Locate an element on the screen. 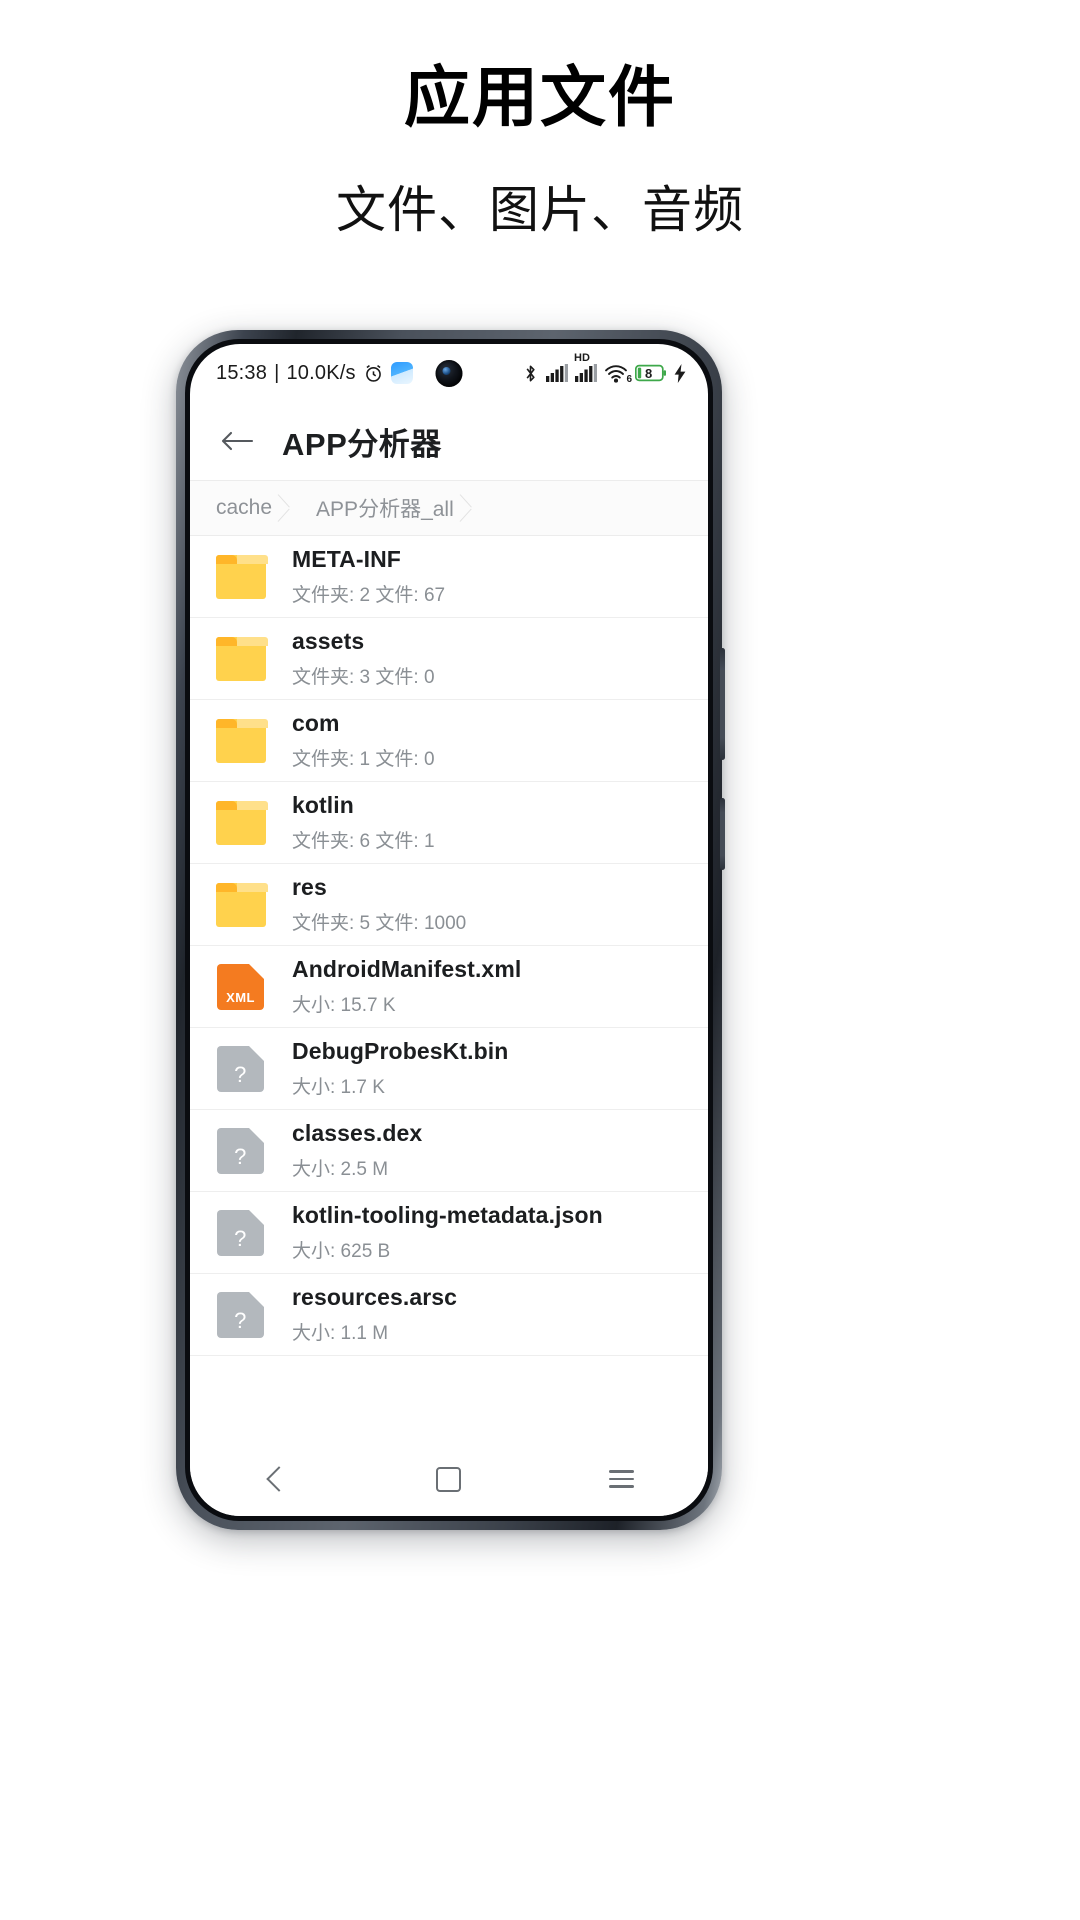  breadcrumb-item-cache: cache is located at coordinates (239, 508).